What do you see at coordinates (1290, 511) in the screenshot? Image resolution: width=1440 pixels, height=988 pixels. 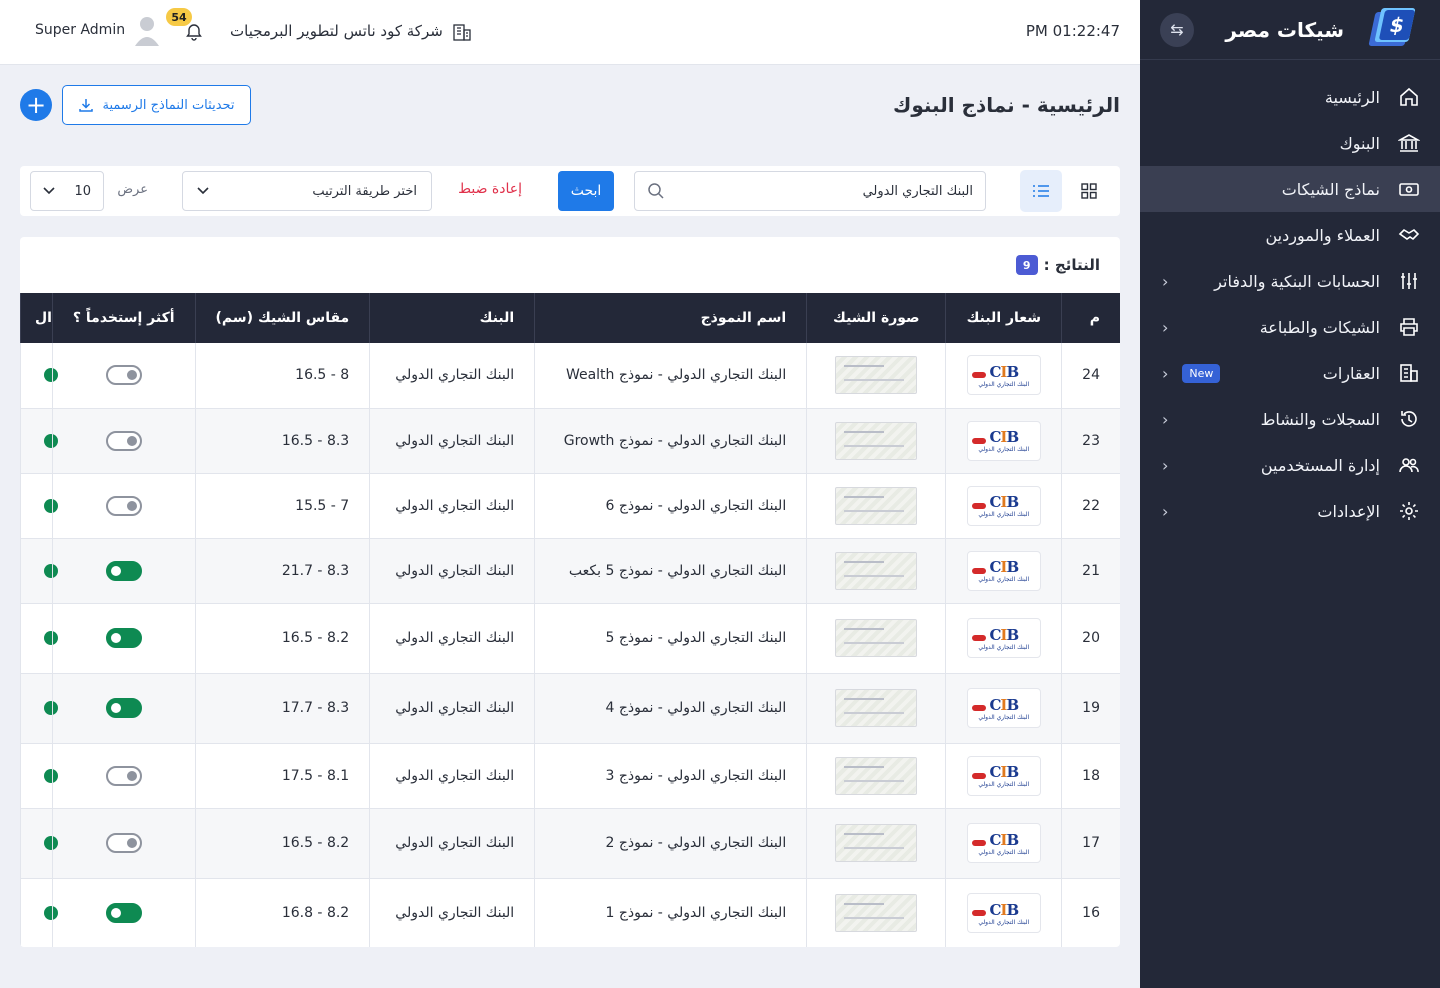 I see `sidebar-item-9: الإعدادات ‹` at bounding box center [1290, 511].